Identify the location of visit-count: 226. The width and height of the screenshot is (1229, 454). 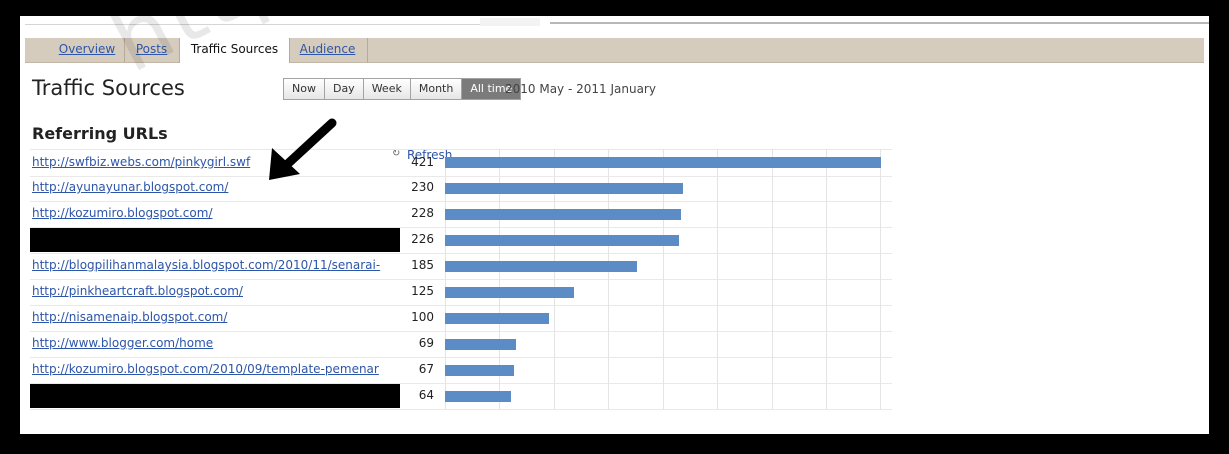
(422, 239).